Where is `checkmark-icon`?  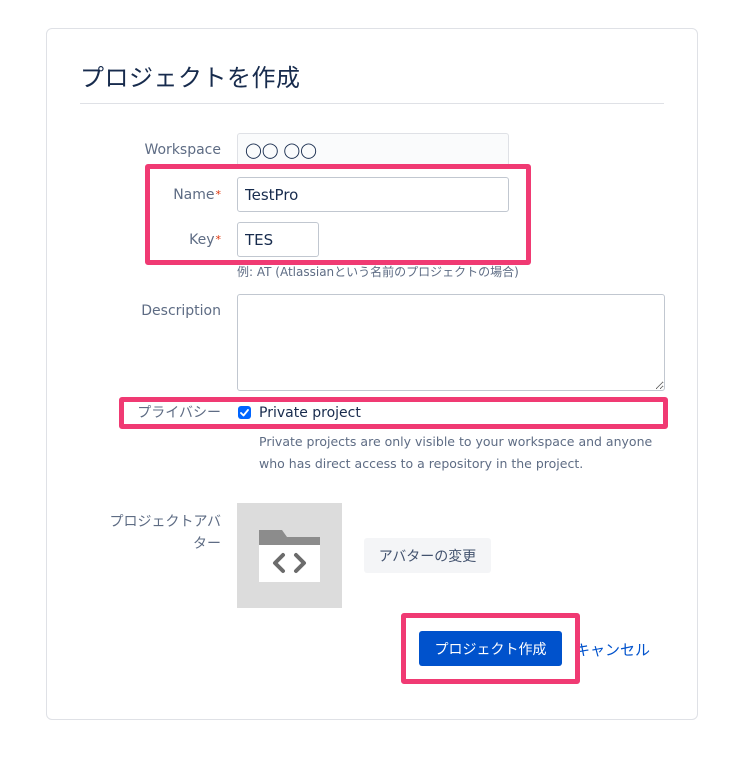 checkmark-icon is located at coordinates (244, 412).